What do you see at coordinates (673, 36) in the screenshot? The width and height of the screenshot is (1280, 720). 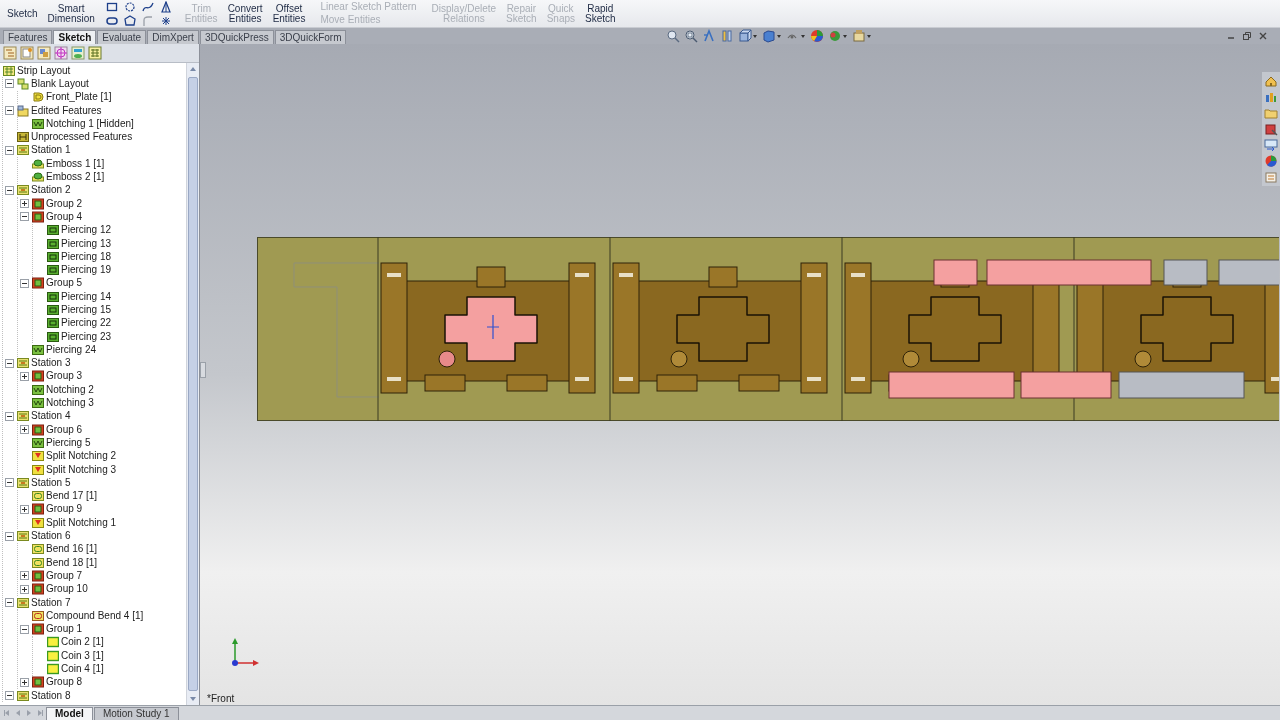 I see `zoom-to-fit-icon` at bounding box center [673, 36].